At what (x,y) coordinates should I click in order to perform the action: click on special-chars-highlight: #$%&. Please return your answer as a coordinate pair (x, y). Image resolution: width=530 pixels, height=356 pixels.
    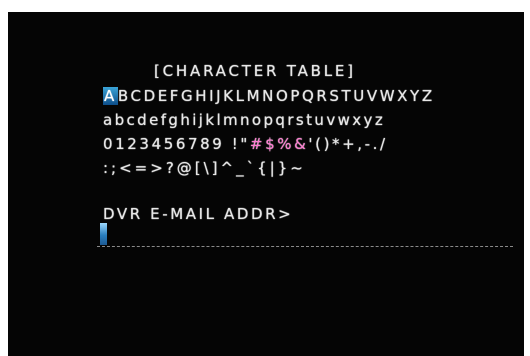
    Looking at the image, I should click on (279, 144).